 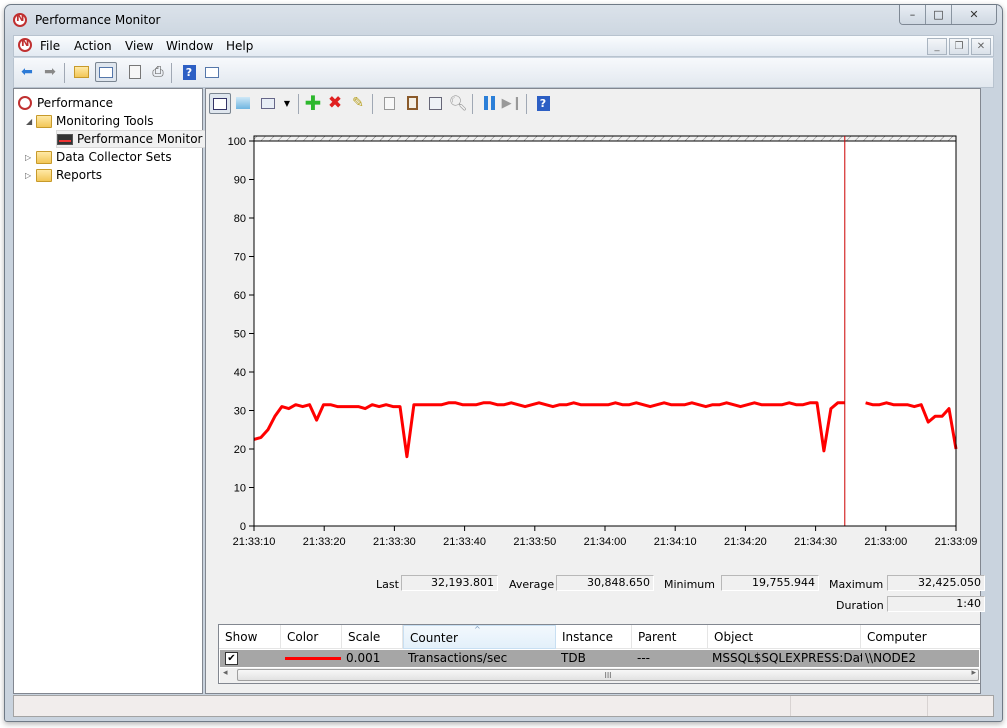 What do you see at coordinates (608, 675) in the screenshot?
I see `scroll-thumb: III` at bounding box center [608, 675].